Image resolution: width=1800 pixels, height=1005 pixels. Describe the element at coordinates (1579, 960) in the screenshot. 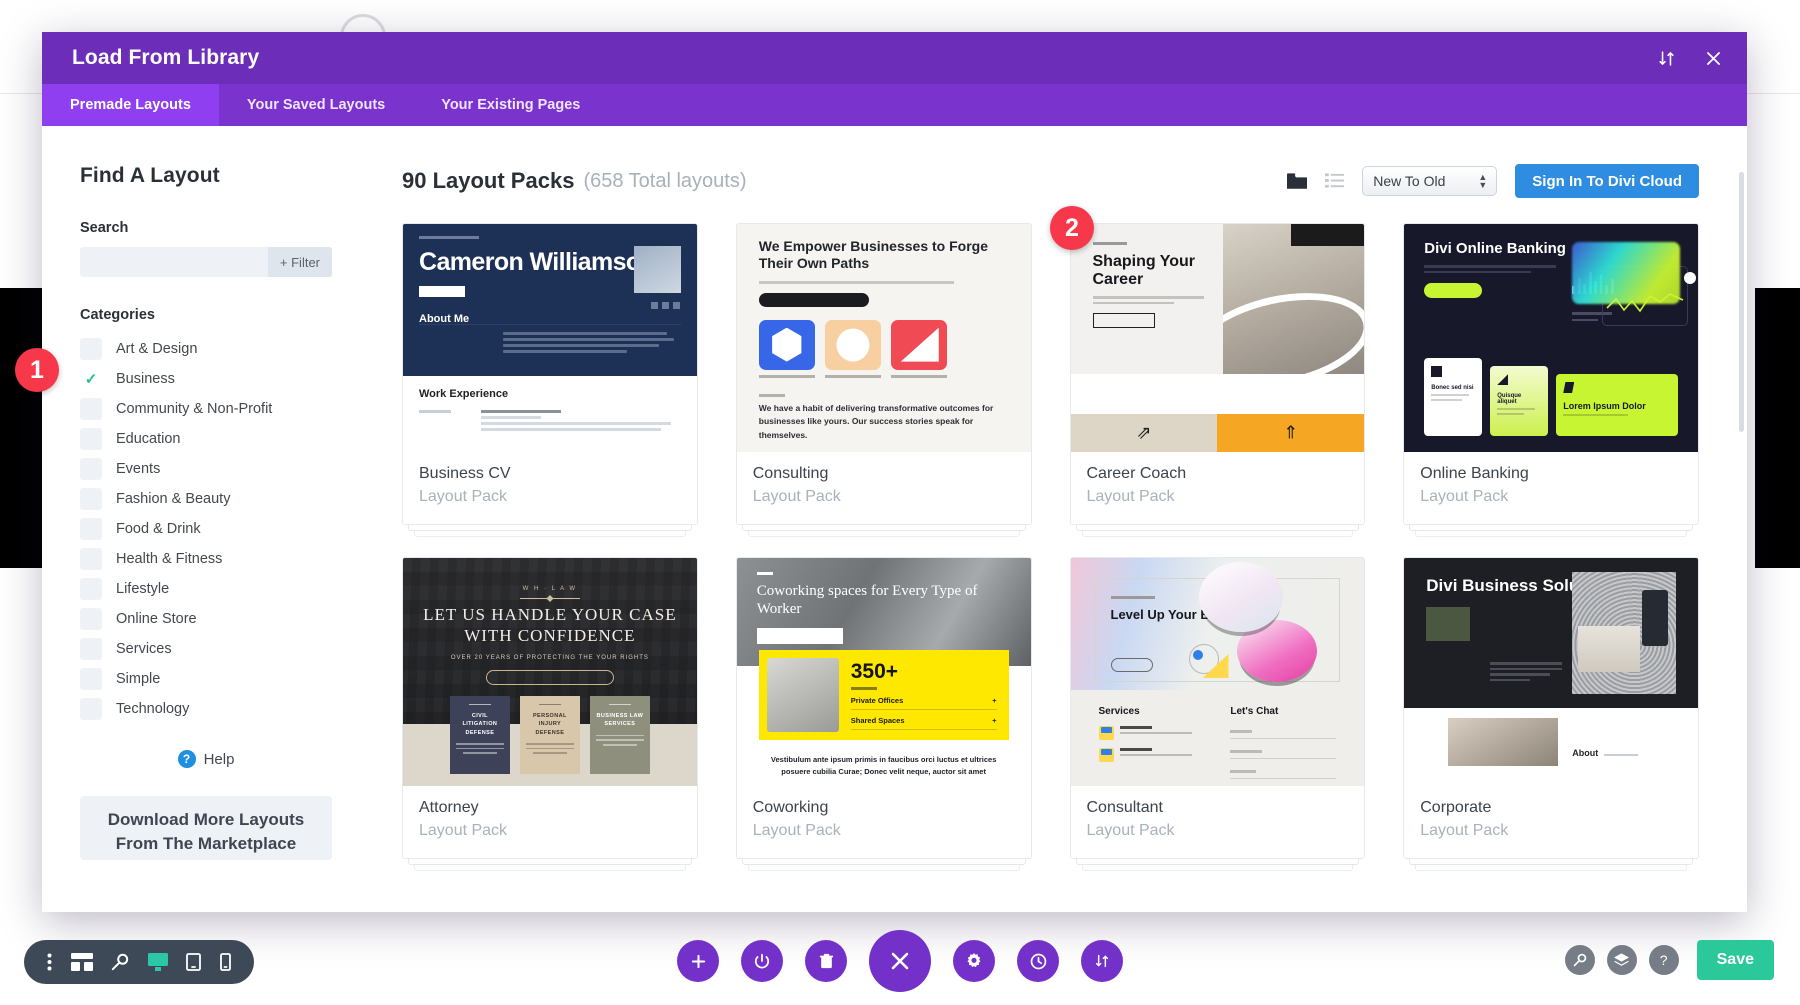

I see `search-icon` at that location.